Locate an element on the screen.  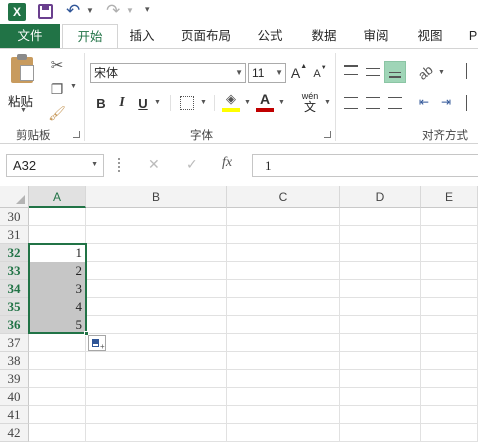
tab-file: 文件 is located at coordinates (30, 36).